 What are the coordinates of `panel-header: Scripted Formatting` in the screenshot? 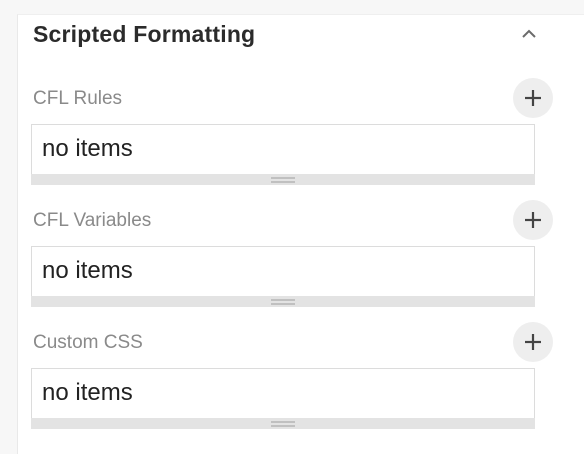 It's located at (288, 34).